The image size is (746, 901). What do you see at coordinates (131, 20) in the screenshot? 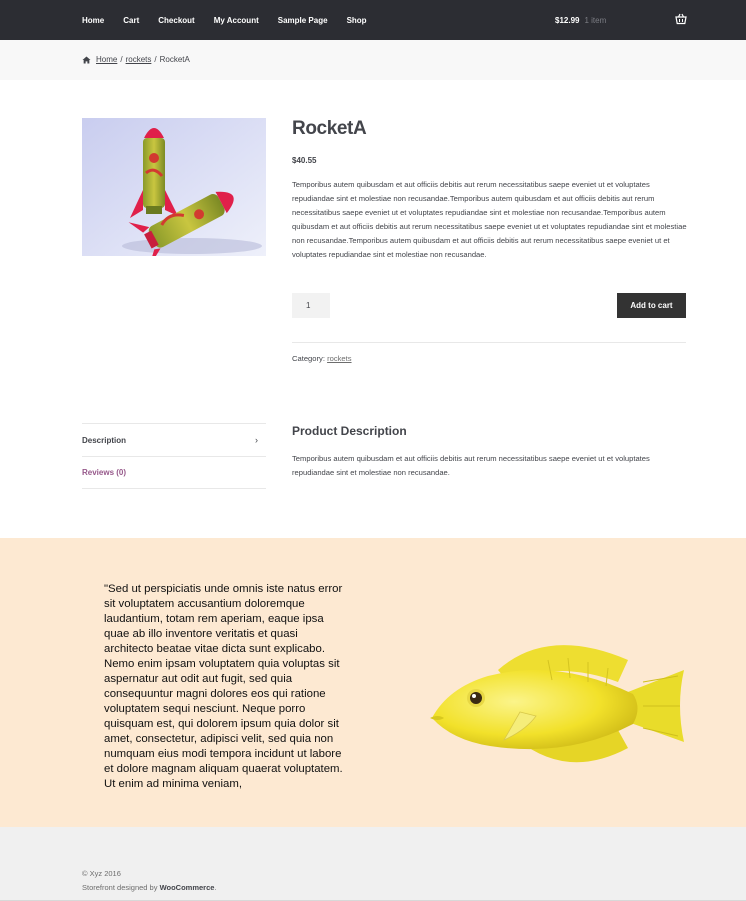
I see `nav-cart: Cart` at bounding box center [131, 20].